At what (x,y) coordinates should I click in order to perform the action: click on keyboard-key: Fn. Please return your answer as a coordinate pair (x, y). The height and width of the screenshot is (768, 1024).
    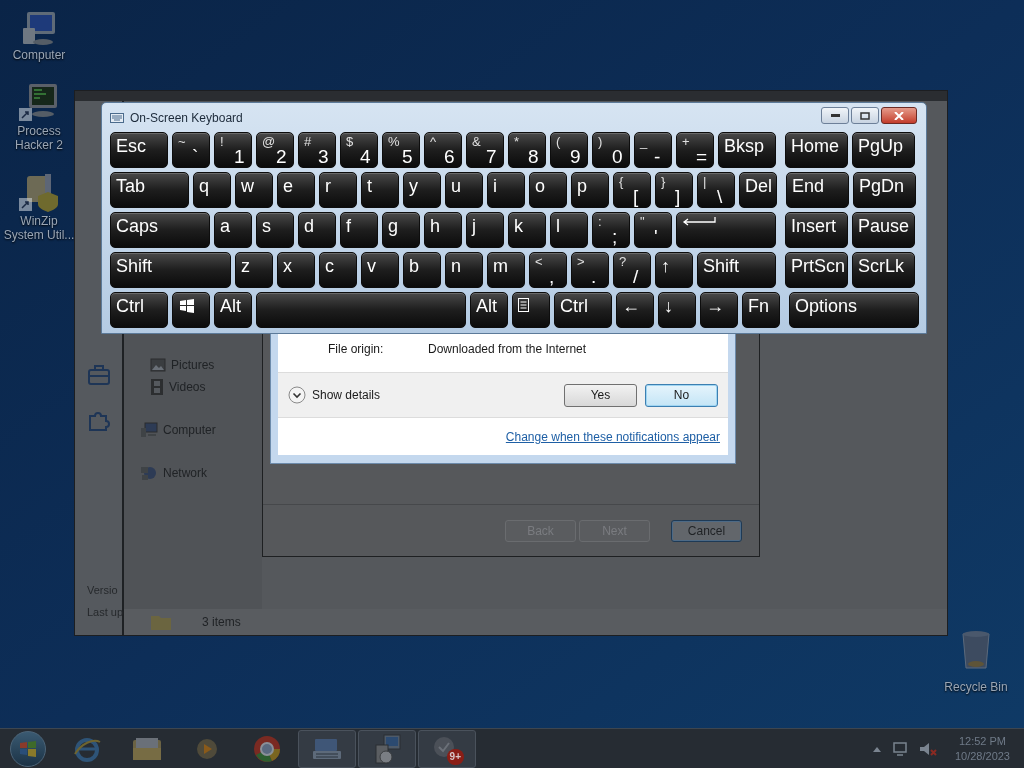
    Looking at the image, I should click on (761, 310).